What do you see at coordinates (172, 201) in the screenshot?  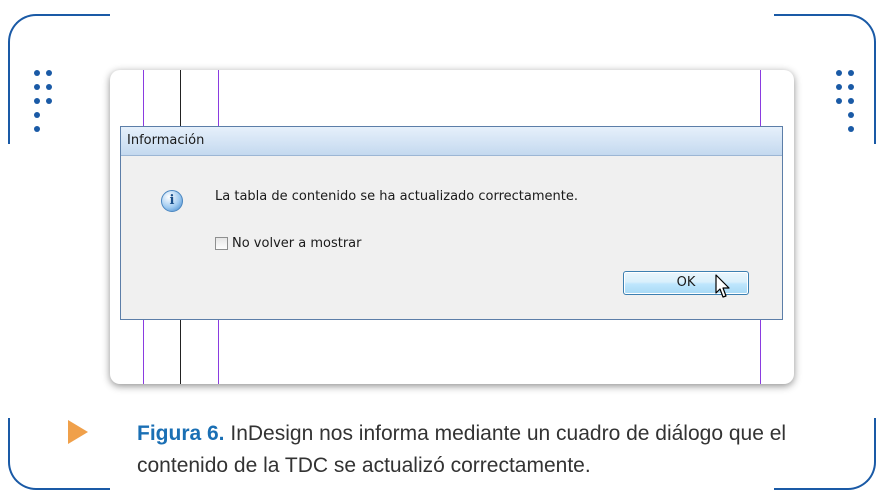 I see `info-icon: i` at bounding box center [172, 201].